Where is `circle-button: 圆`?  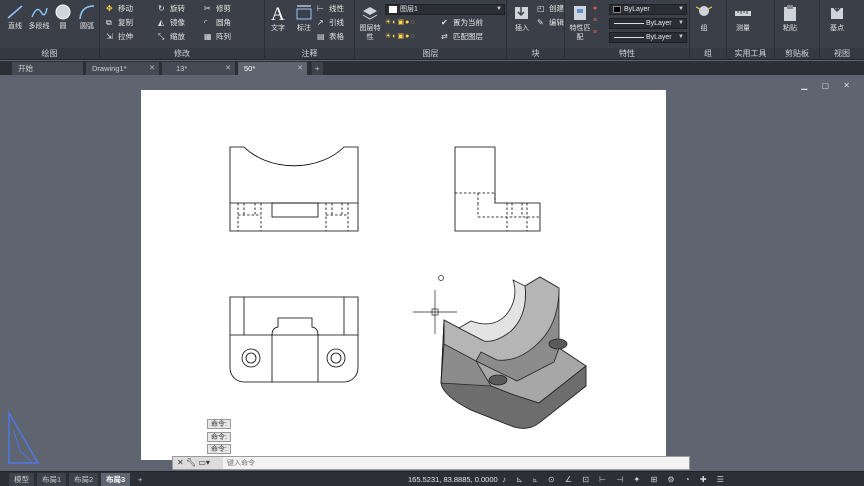 circle-button: 圆 is located at coordinates (63, 17).